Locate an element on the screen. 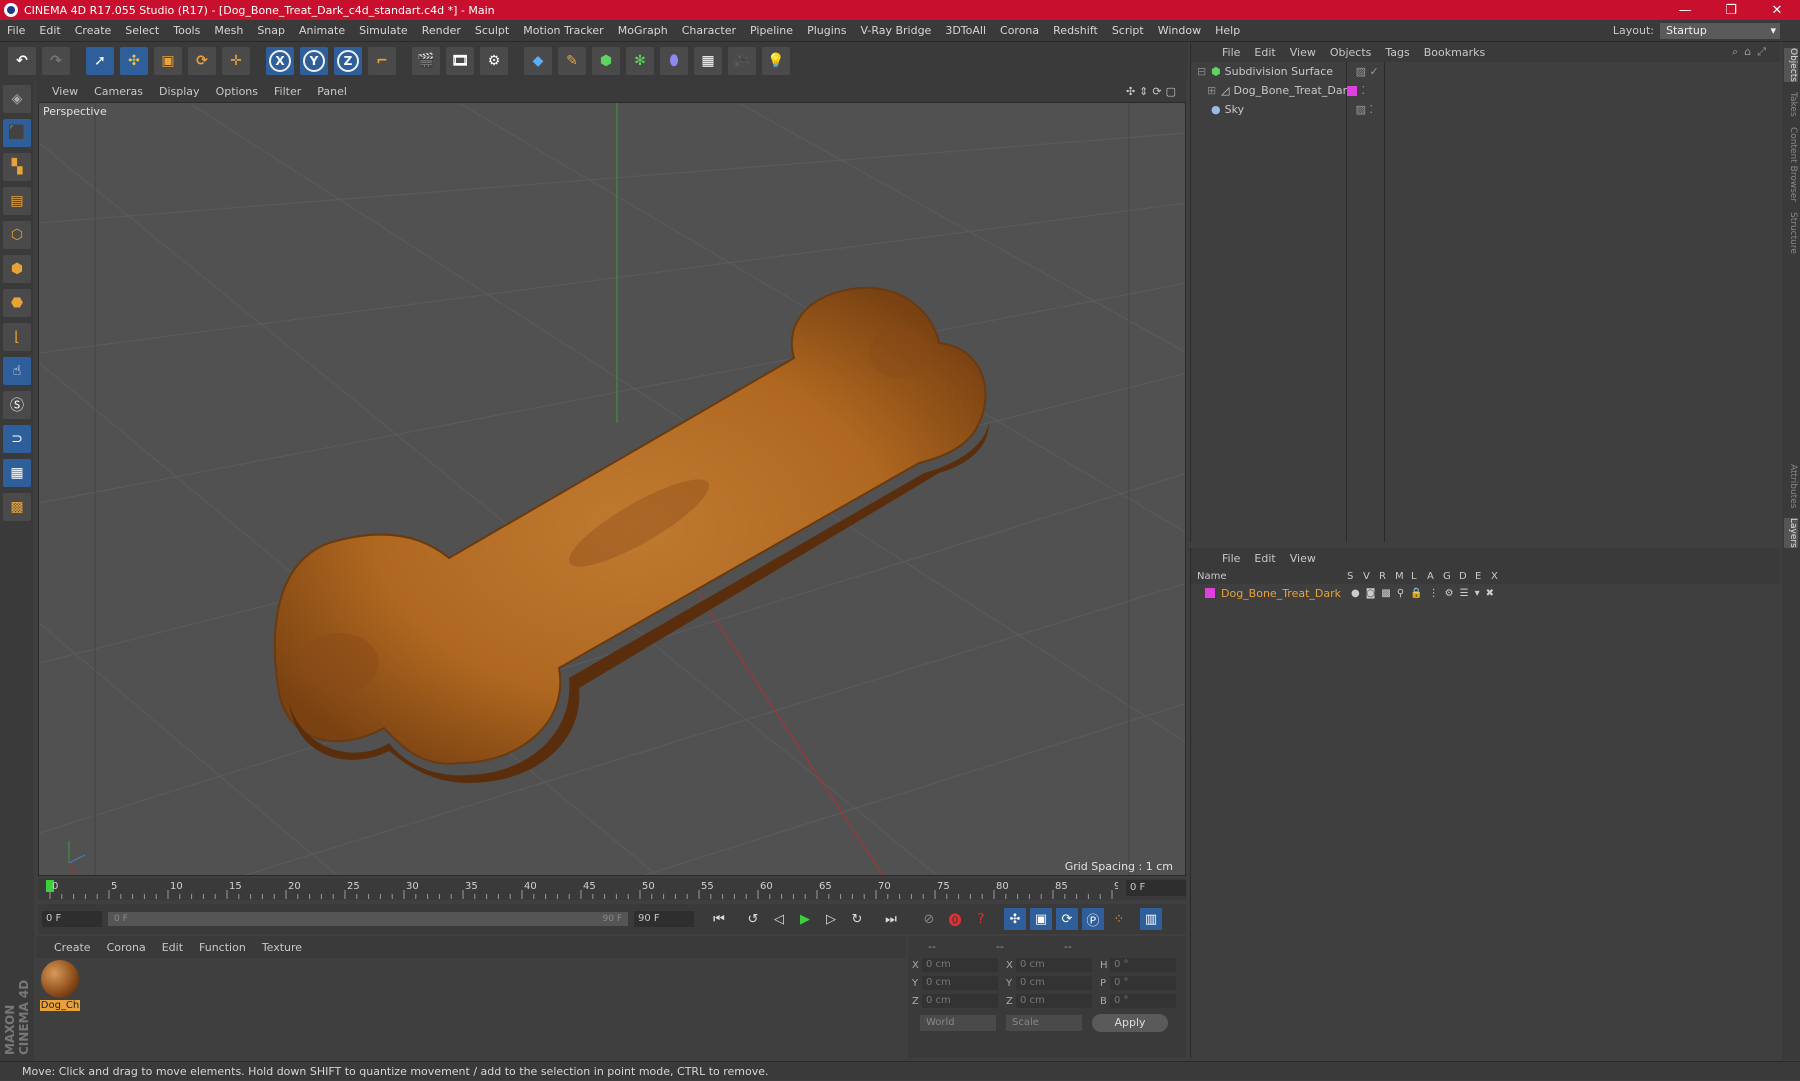 This screenshot has width=1800, height=1081. menu-tools: Tools is located at coordinates (186, 30).